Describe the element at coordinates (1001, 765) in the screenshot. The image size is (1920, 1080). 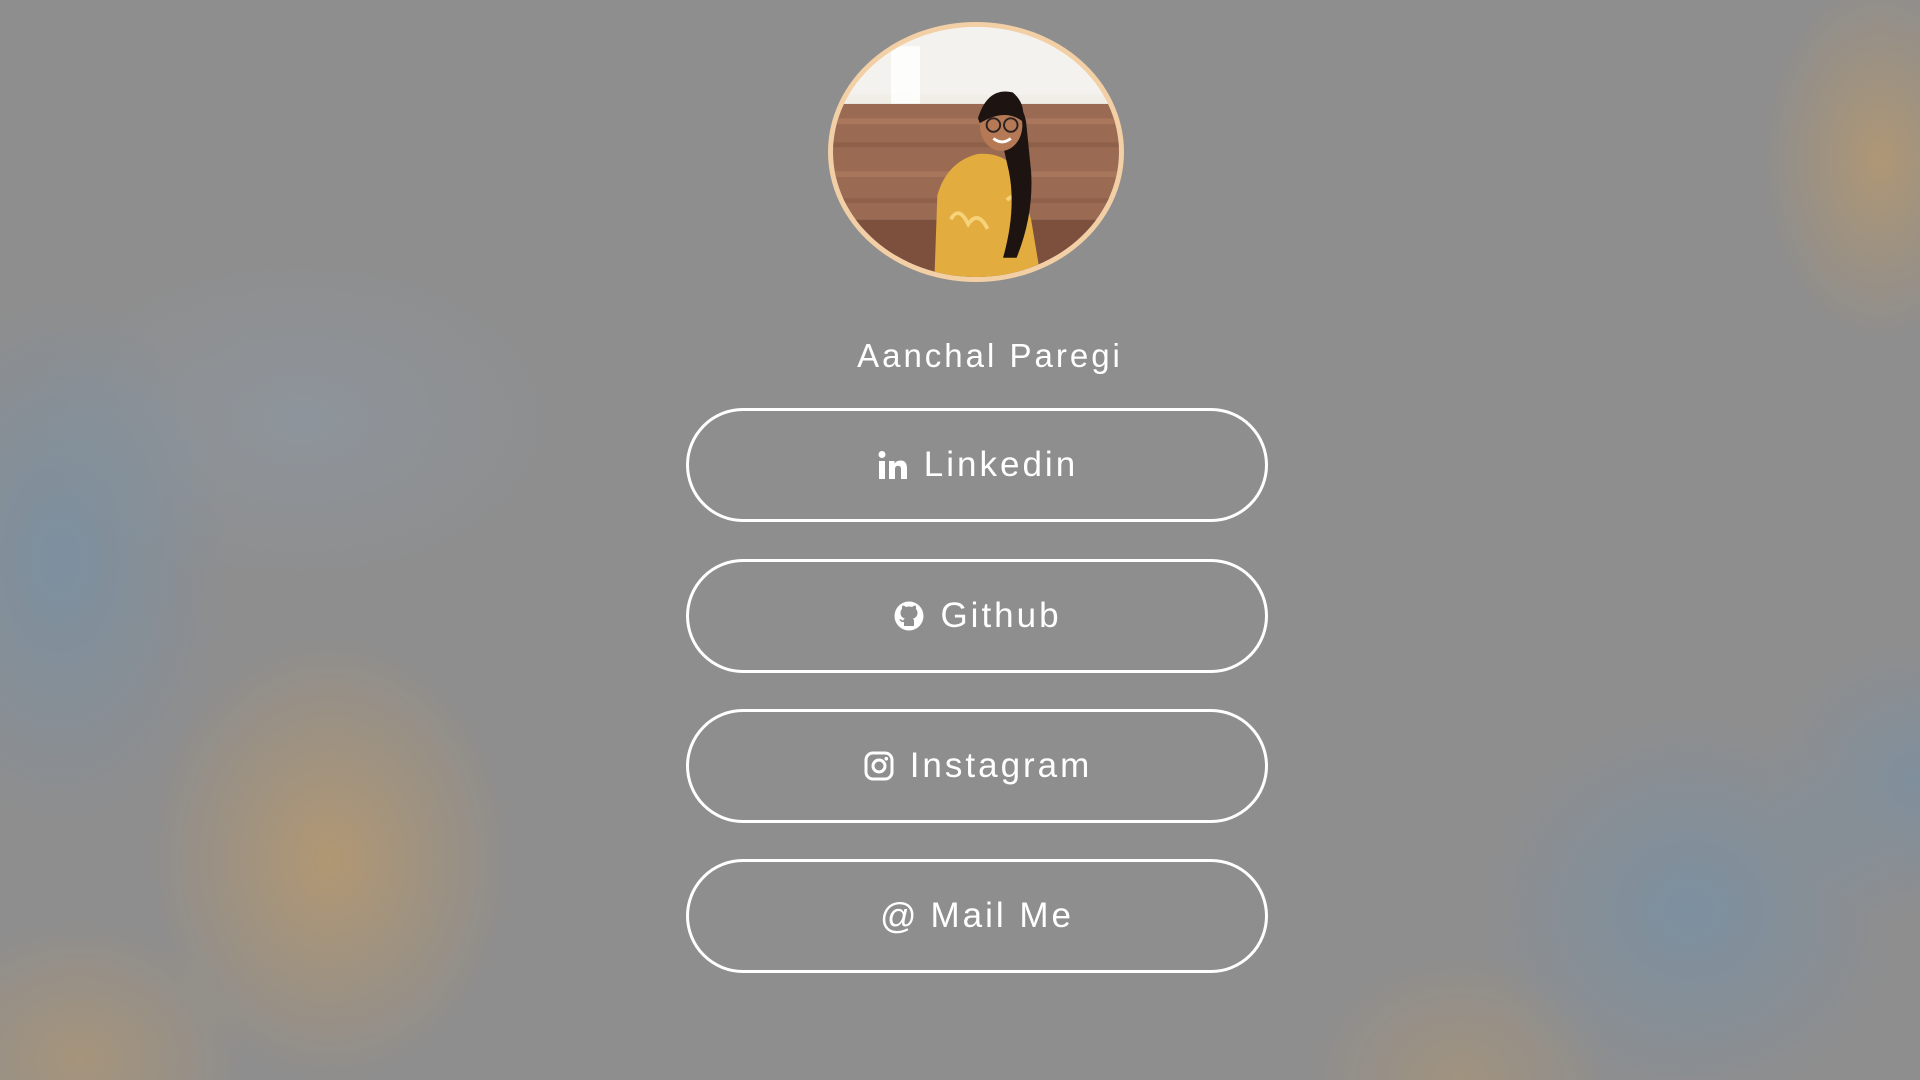
I see `instagram-label: Instagram` at that location.